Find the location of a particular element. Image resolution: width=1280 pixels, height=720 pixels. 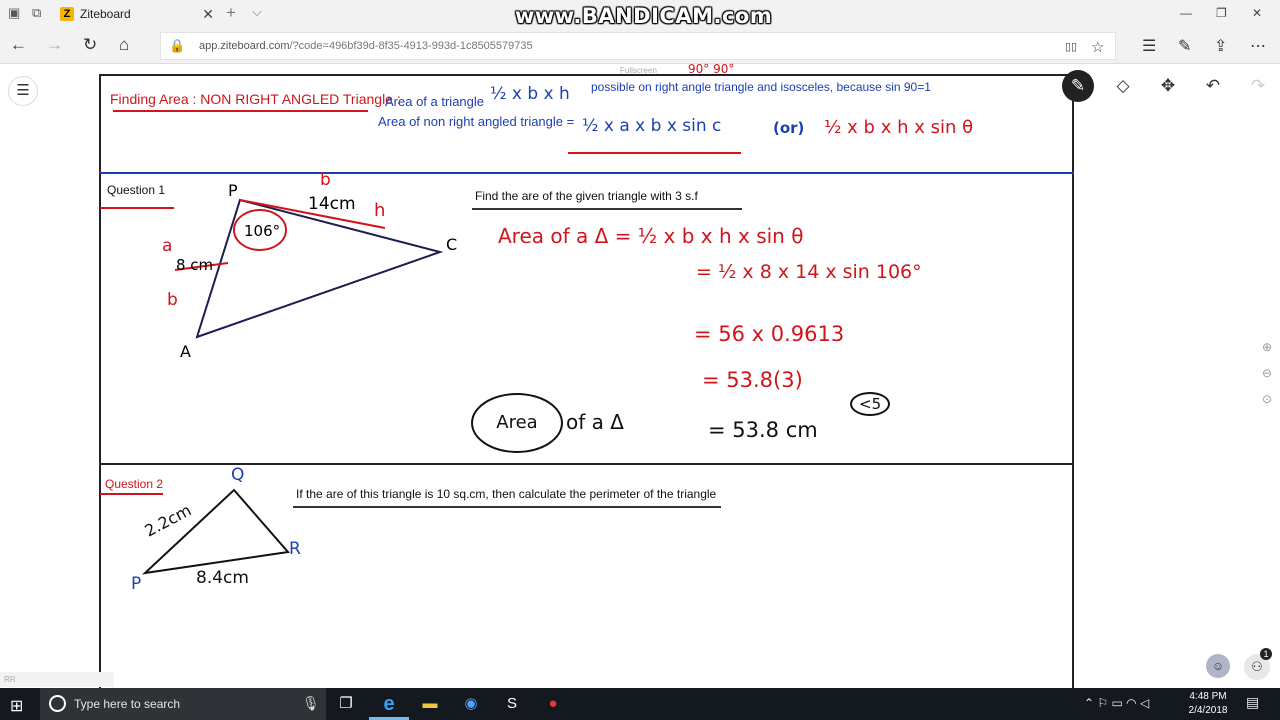

cortana-icon is located at coordinates (57, 703).